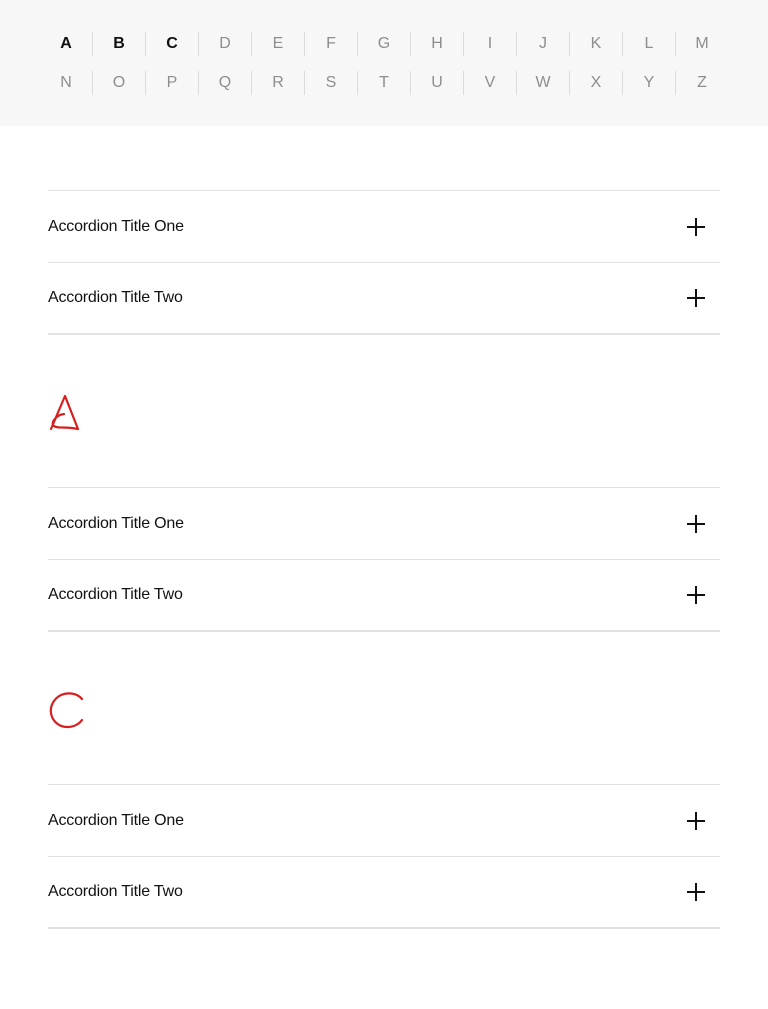 This screenshot has width=768, height=1009. What do you see at coordinates (330, 83) in the screenshot?
I see `alpha-letter-s: S` at bounding box center [330, 83].